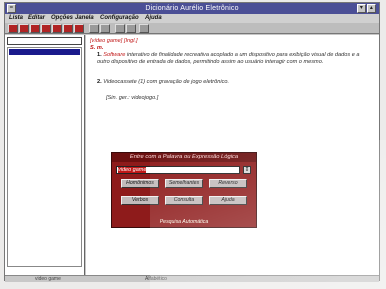 The width and height of the screenshot is (386, 289). I want to click on dialog-title: Entre com a Palavra ou Expressão Lógica, so click(184, 157).